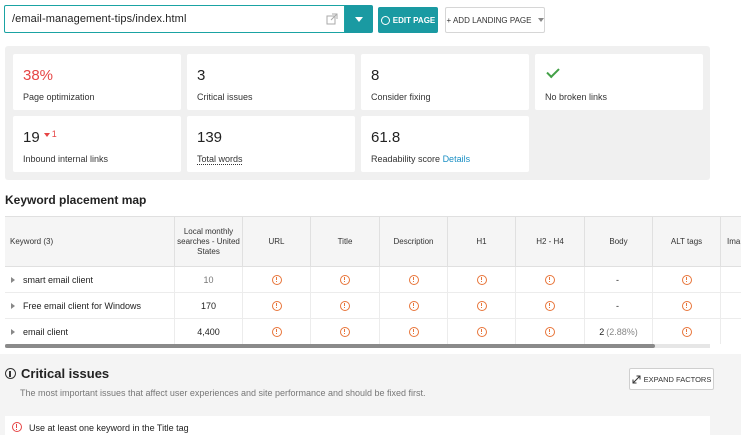  What do you see at coordinates (277, 241) in the screenshot?
I see `header-url: URL` at bounding box center [277, 241].